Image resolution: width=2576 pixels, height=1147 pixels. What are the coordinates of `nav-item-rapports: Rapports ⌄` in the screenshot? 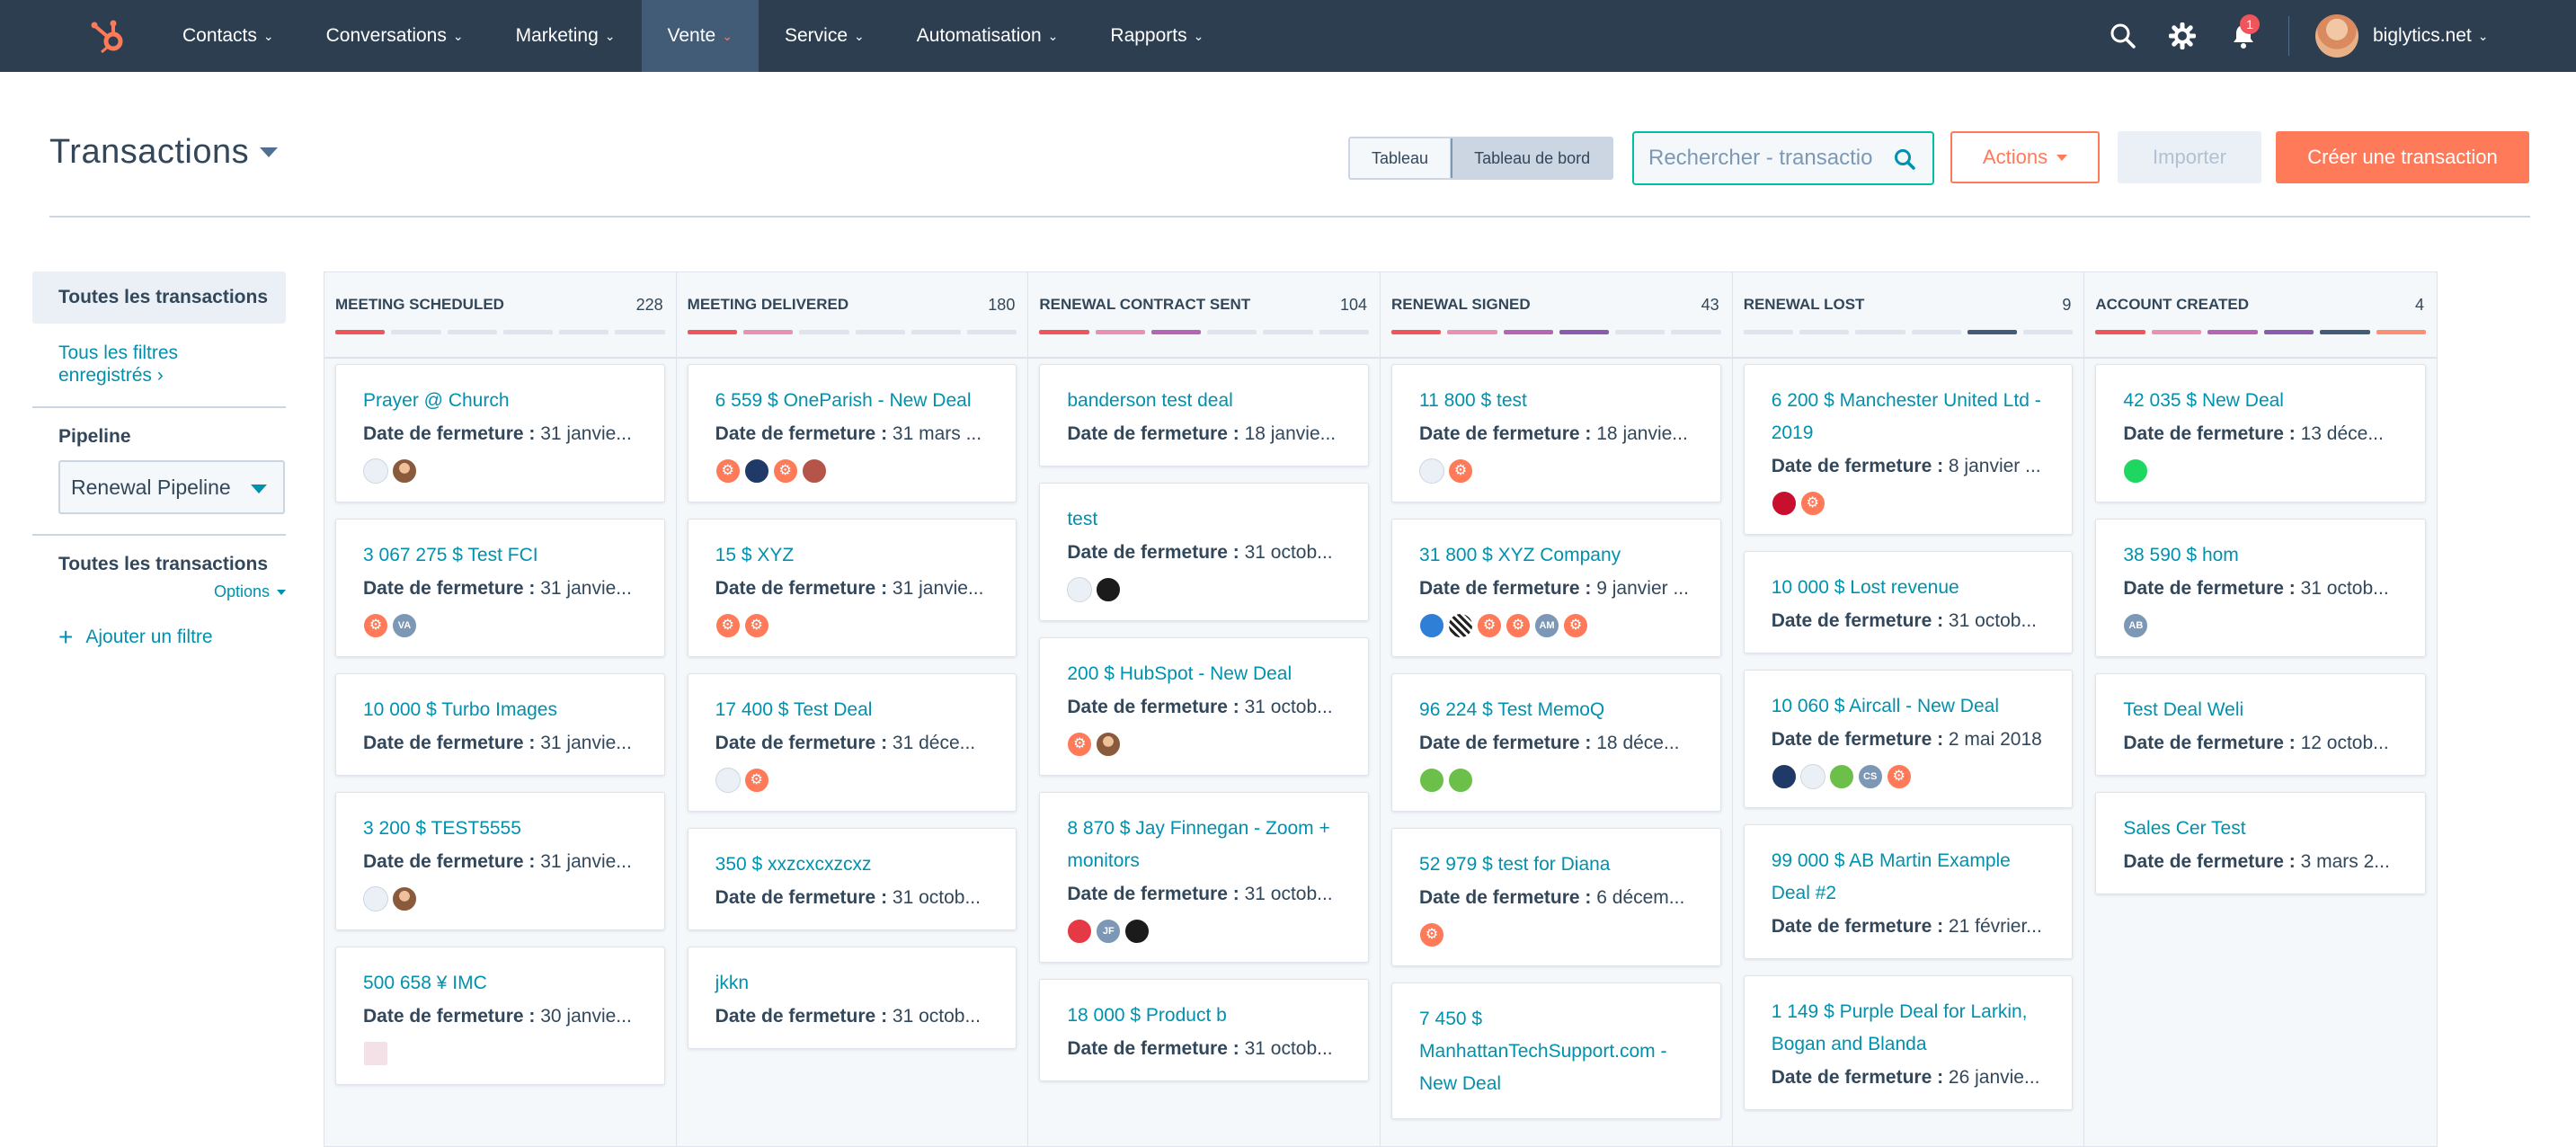 It's located at (1157, 36).